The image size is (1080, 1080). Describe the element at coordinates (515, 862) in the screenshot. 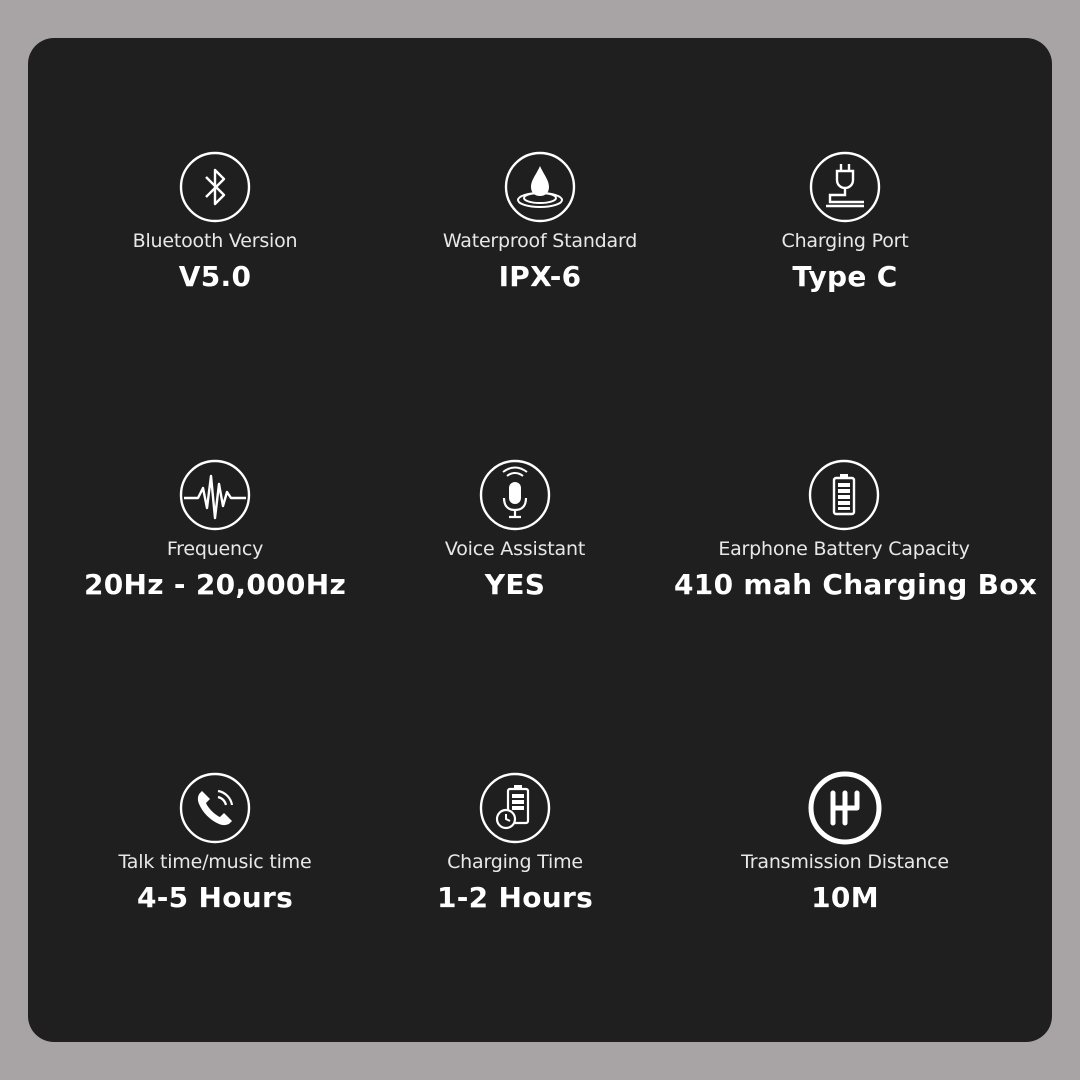

I see `spec-label: Charging Time` at that location.